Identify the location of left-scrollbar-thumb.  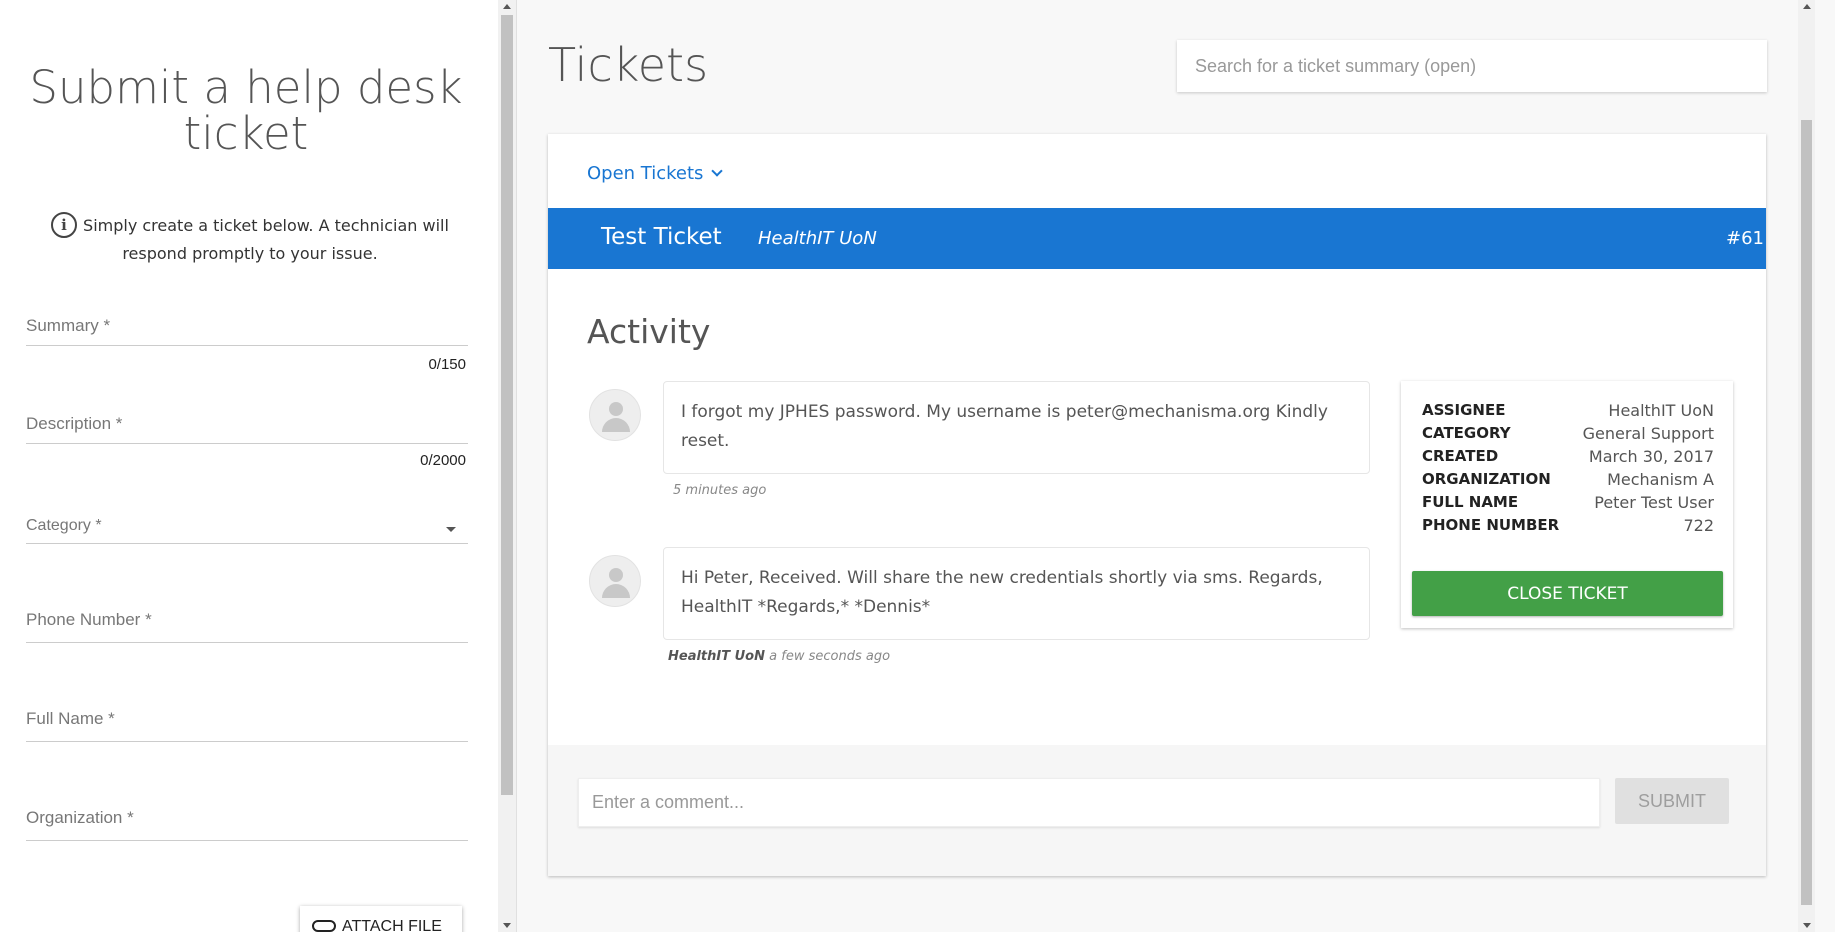
(507, 405).